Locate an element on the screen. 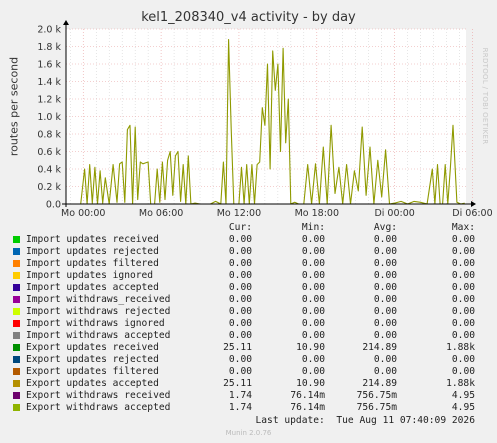 The width and height of the screenshot is (497, 443). legend-row: Import updates received 0.00 0.00 0.00 0.00 is located at coordinates (248, 240).